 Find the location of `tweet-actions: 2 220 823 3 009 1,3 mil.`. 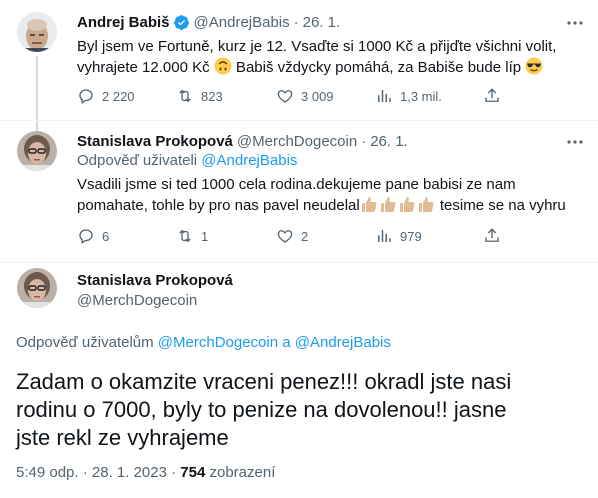

tweet-actions: 2 220 823 3 009 1,3 mil. is located at coordinates (292, 97).